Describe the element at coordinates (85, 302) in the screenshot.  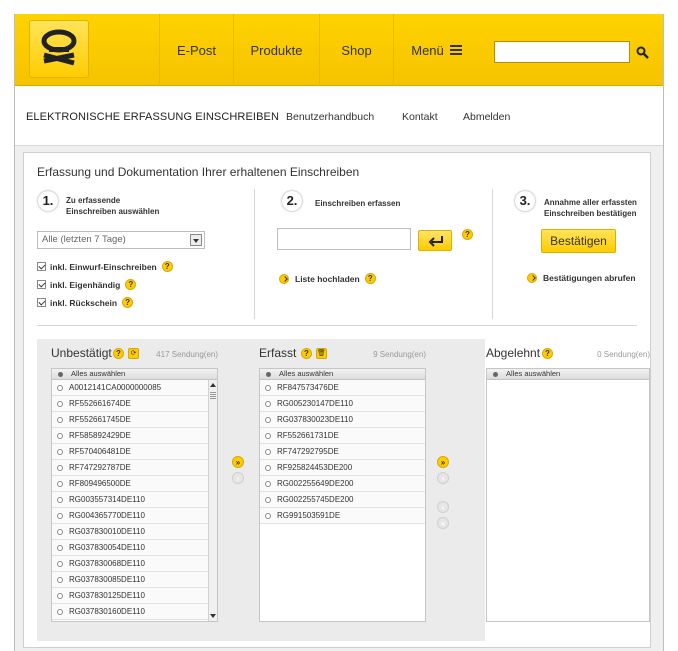
I see `checkbox-rueckschein: inkl. Rückschein?` at that location.